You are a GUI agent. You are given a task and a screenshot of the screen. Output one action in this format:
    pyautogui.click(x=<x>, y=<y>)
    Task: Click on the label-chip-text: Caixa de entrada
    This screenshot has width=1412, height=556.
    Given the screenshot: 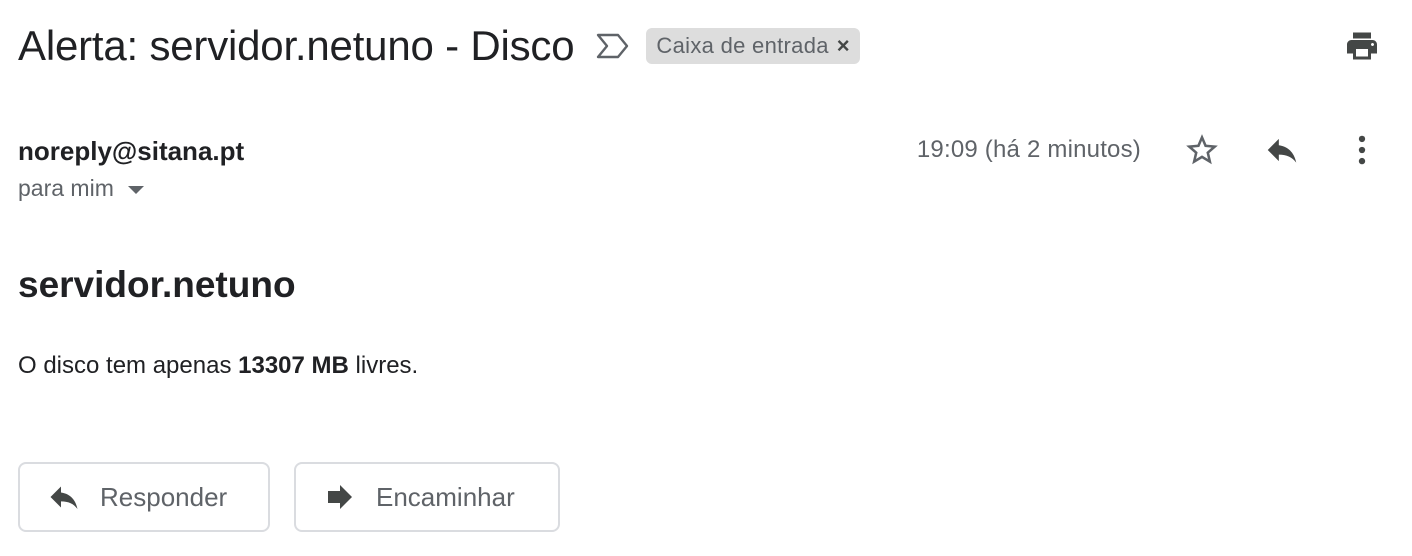 What is the action you would take?
    pyautogui.click(x=742, y=45)
    